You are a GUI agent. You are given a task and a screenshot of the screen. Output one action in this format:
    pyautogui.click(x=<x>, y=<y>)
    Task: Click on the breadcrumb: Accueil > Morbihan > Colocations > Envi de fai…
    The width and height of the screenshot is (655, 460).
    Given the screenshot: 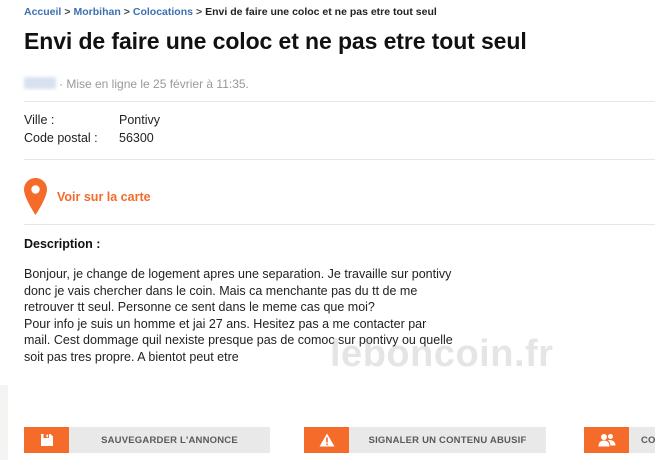 What is the action you would take?
    pyautogui.click(x=230, y=12)
    